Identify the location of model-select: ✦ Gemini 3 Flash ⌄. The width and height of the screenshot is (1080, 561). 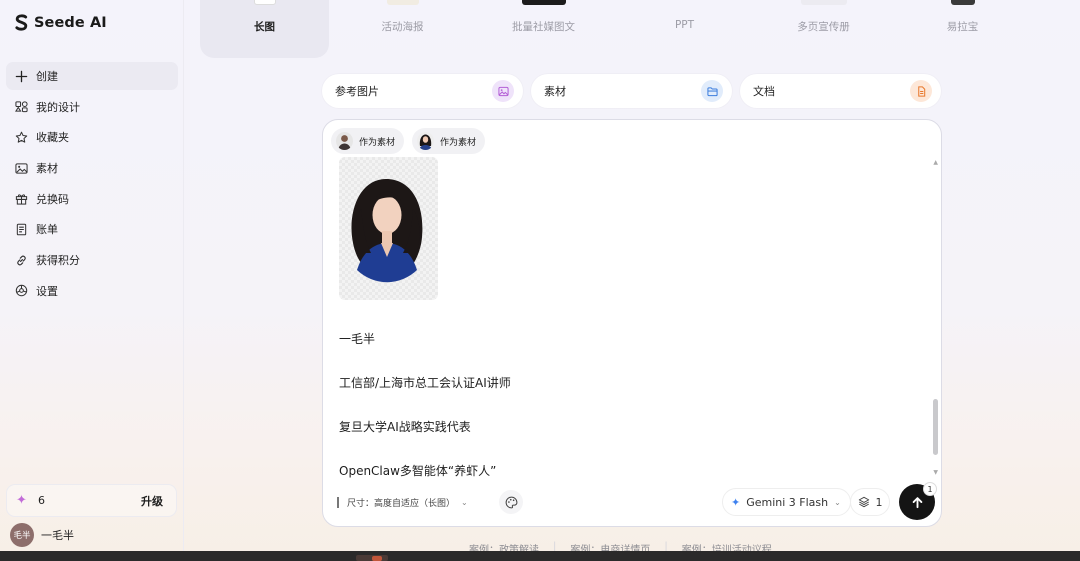
(786, 502).